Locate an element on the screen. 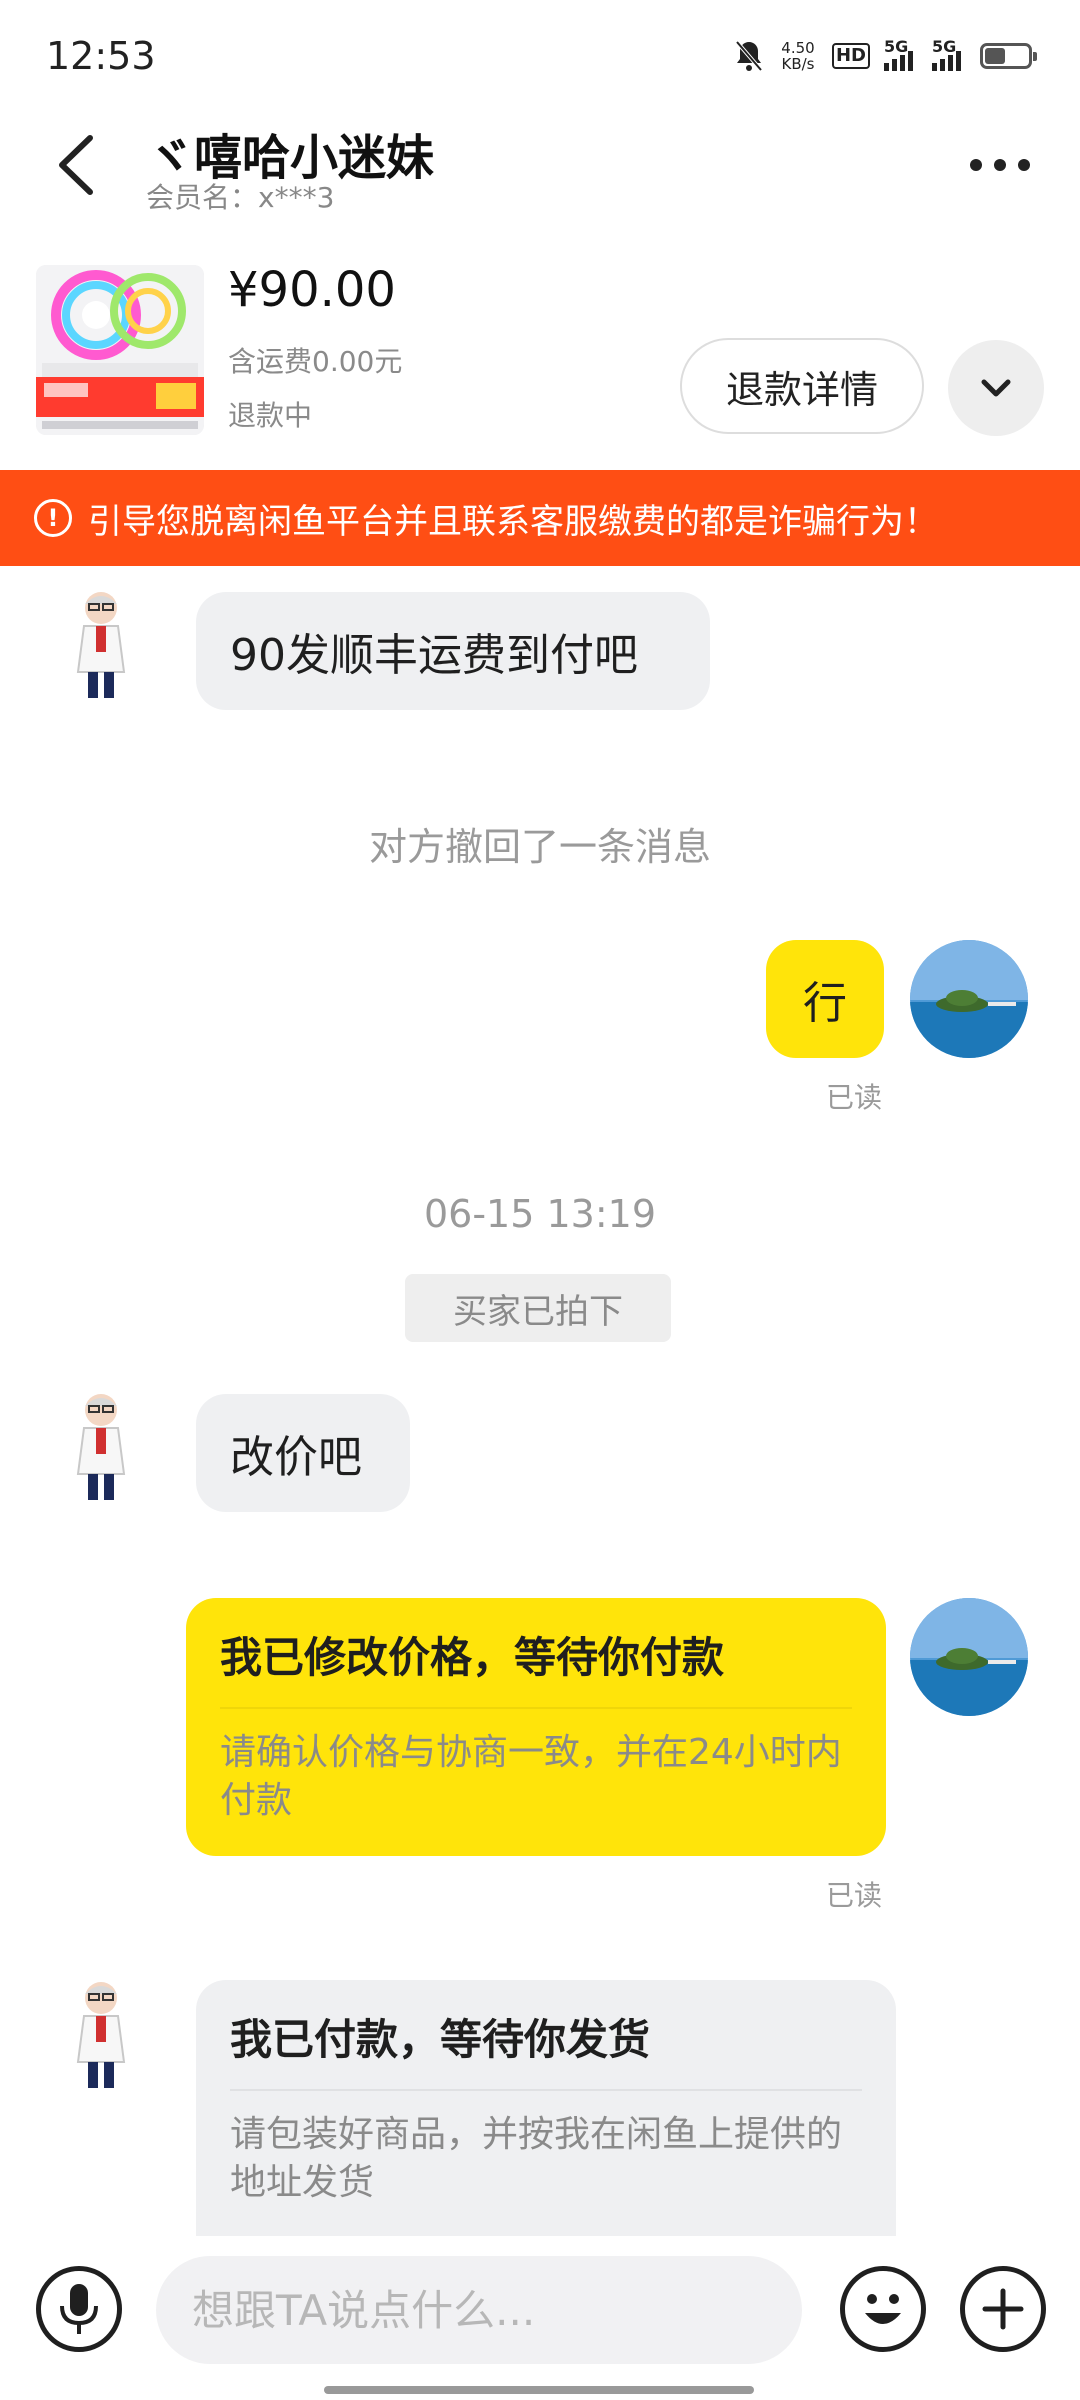  order-event-badge: 买家已拍下 is located at coordinates (538, 1308).